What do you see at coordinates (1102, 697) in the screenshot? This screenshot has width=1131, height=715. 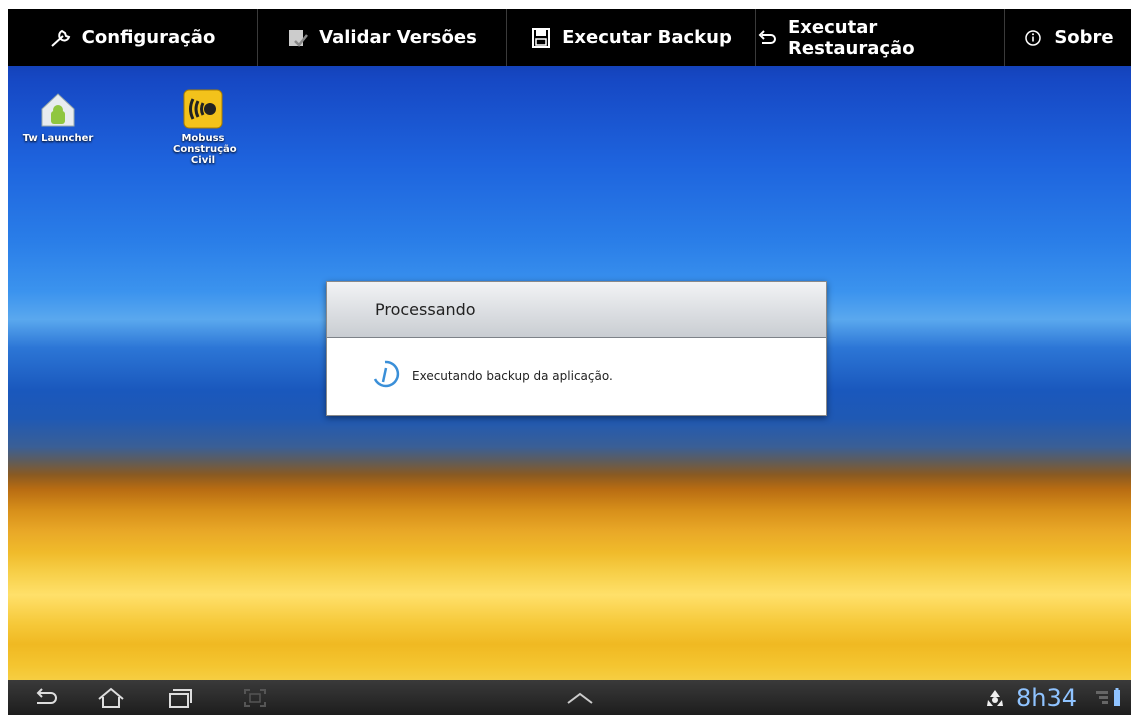 I see `signal-icon` at bounding box center [1102, 697].